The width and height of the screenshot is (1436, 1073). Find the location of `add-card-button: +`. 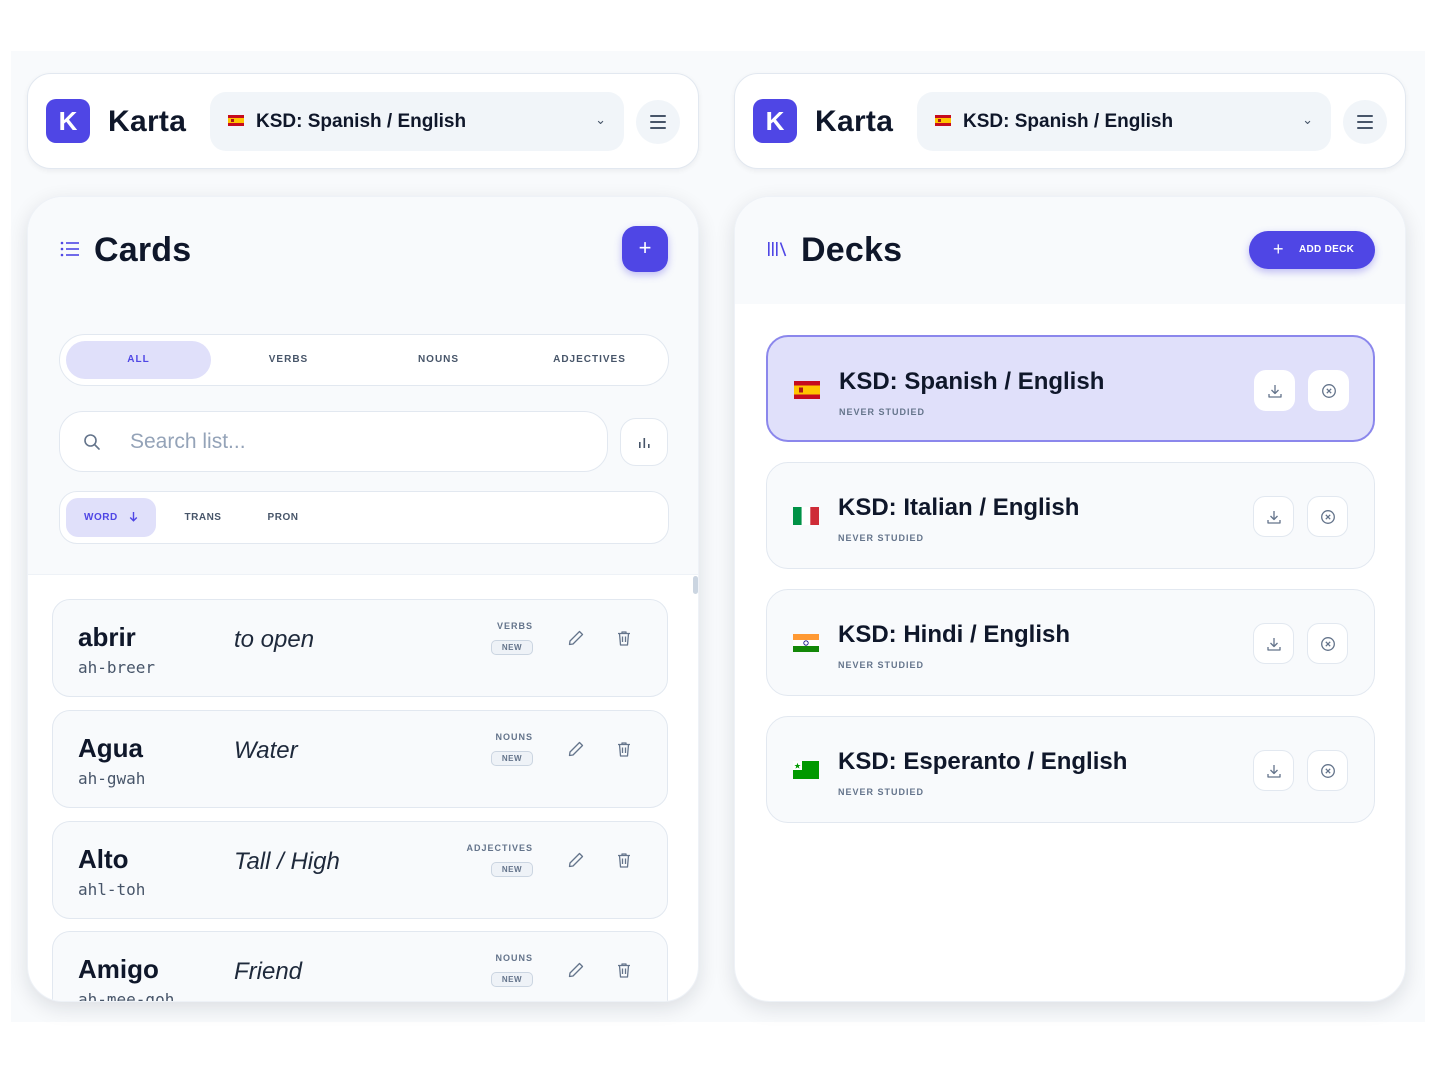

add-card-button: + is located at coordinates (645, 249).